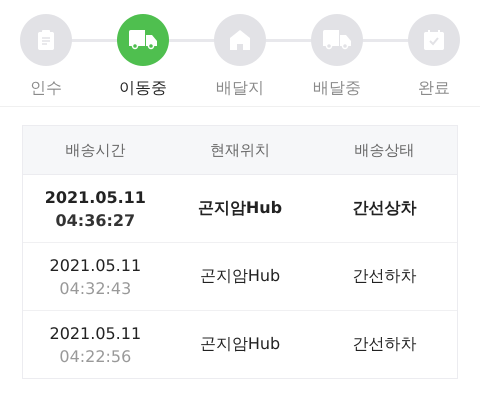  What do you see at coordinates (240, 88) in the screenshot?
I see `step-label: 배달지` at bounding box center [240, 88].